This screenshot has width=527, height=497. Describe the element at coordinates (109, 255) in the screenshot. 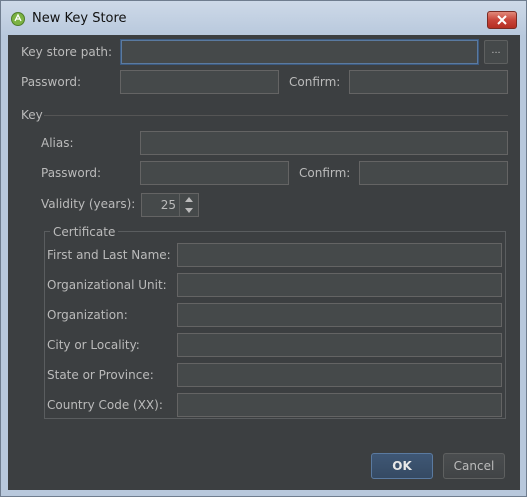

I see `first-last-name-label: First and Last Name:` at that location.